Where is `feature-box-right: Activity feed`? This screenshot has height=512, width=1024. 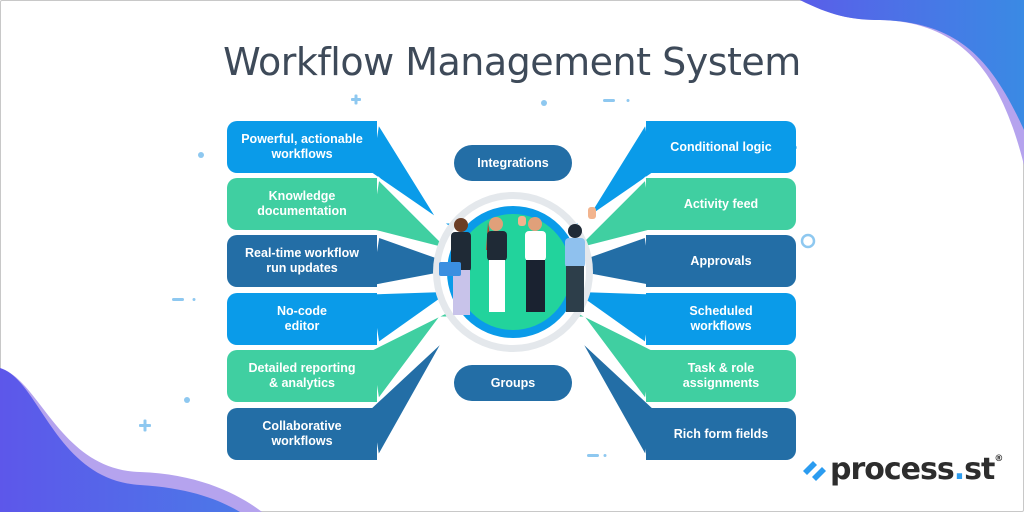
feature-box-right: Activity feed is located at coordinates (721, 204).